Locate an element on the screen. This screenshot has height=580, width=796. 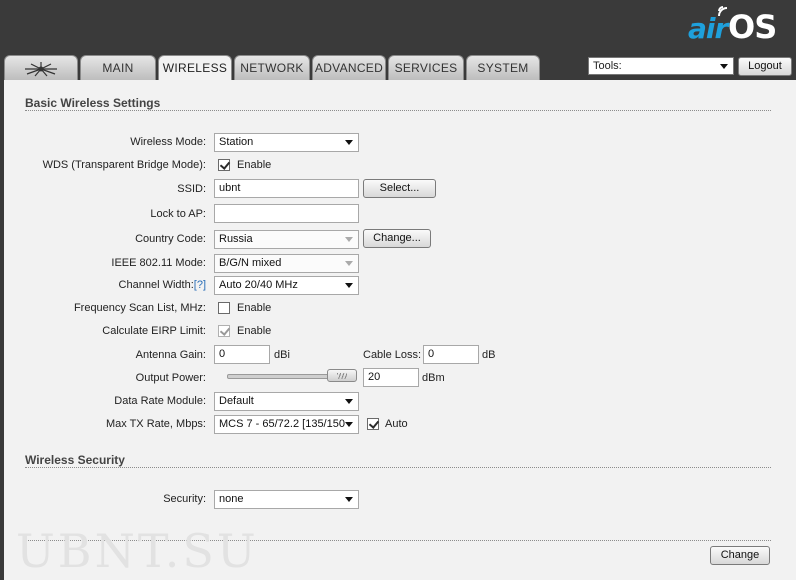
ubiquiti-logo-icon is located at coordinates (41, 69).